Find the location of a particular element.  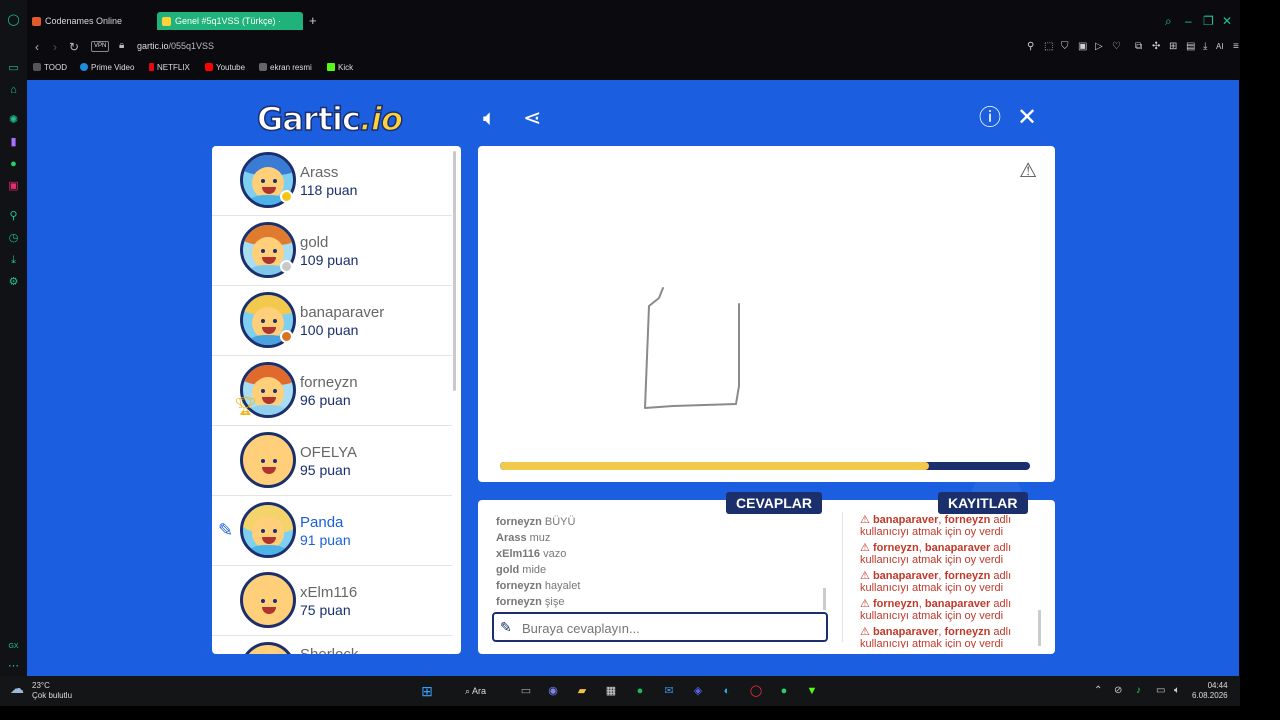

close-window-icon: ✕ is located at coordinates (1227, 21).